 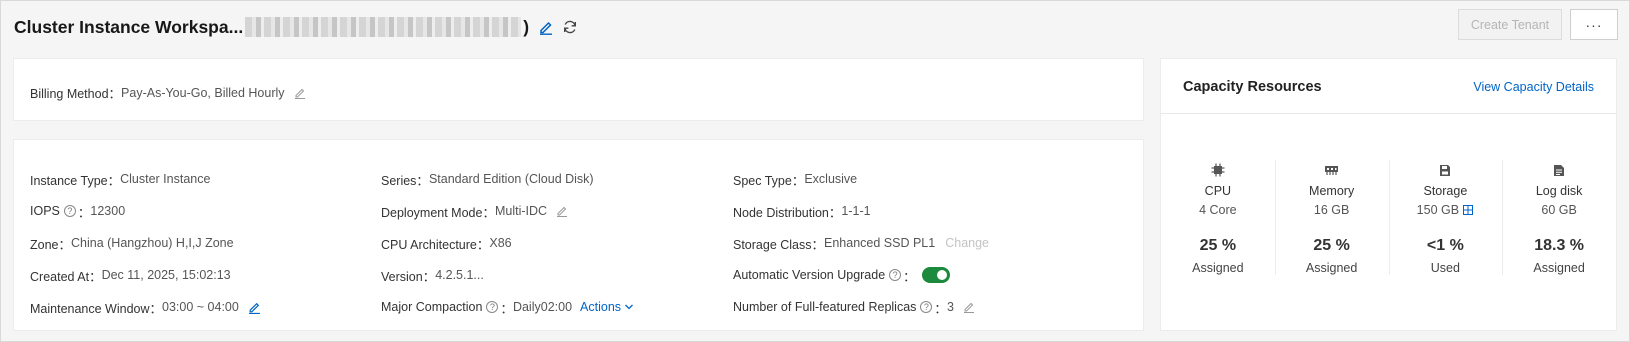 What do you see at coordinates (300, 93) in the screenshot?
I see `edit-billing-icon` at bounding box center [300, 93].